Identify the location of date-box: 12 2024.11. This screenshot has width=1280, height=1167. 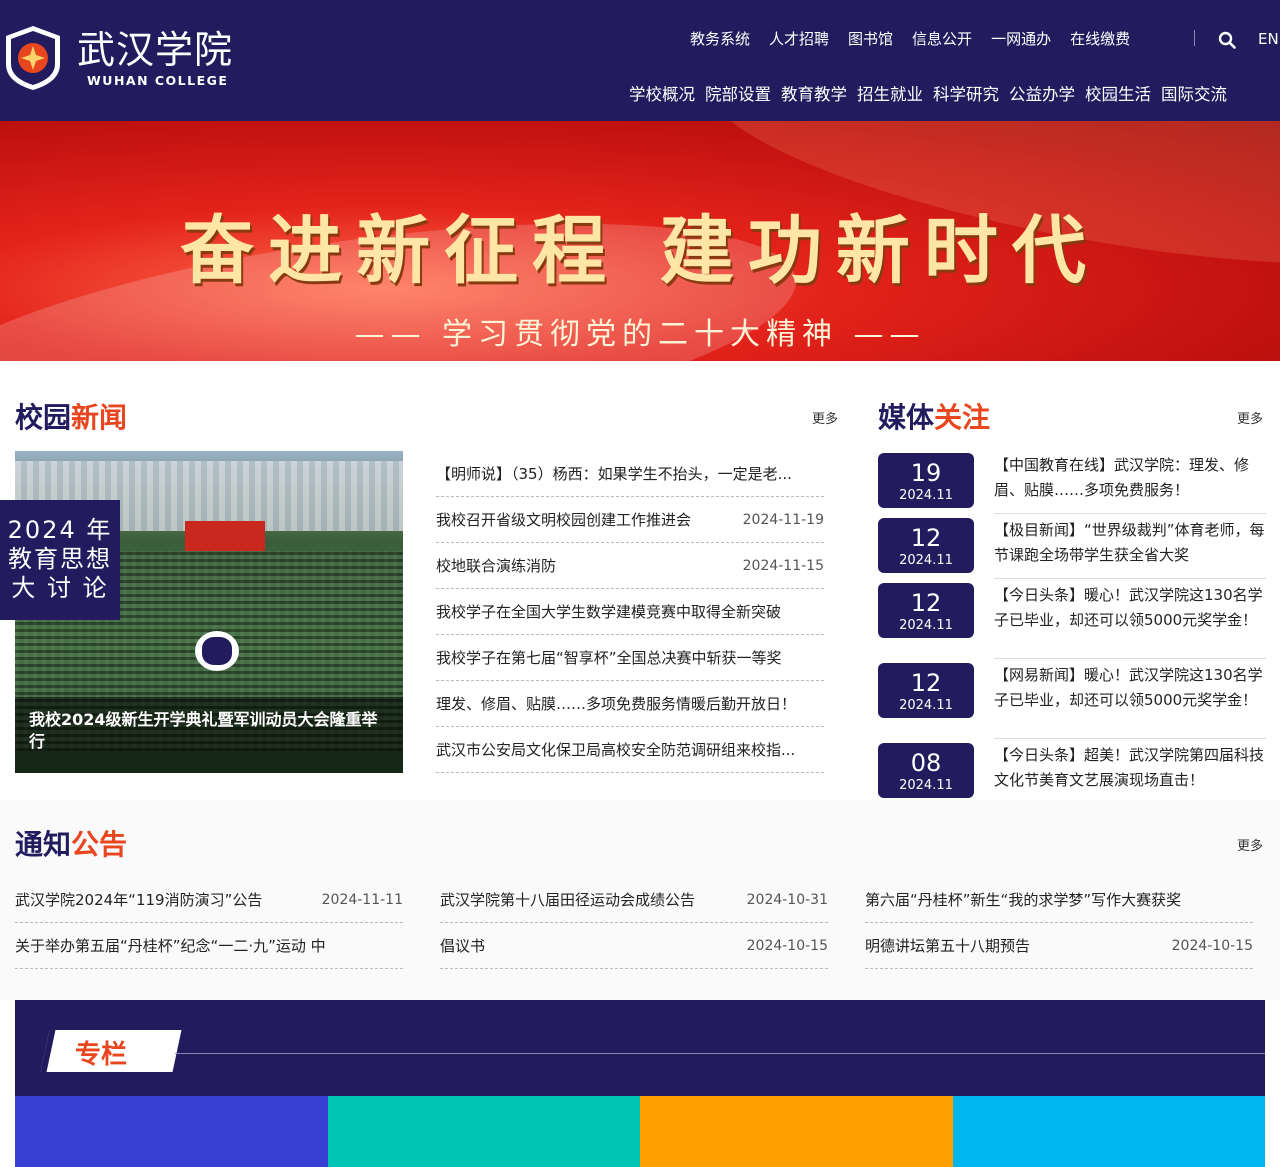
(926, 545).